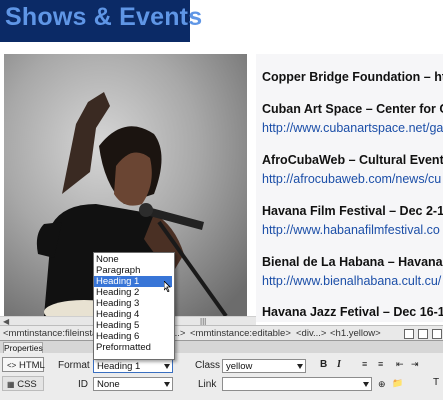 This screenshot has width=443, height=400. I want to click on indent-icon: ⇥, so click(415, 364).